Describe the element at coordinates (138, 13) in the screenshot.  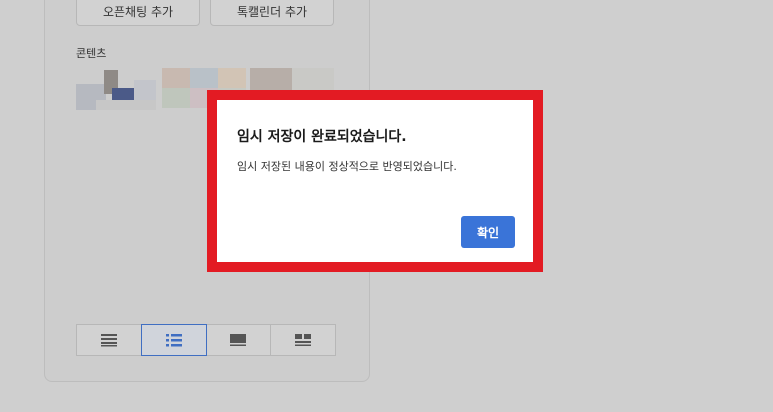
I see `add-openchat-button: 오픈채팅 추가` at that location.